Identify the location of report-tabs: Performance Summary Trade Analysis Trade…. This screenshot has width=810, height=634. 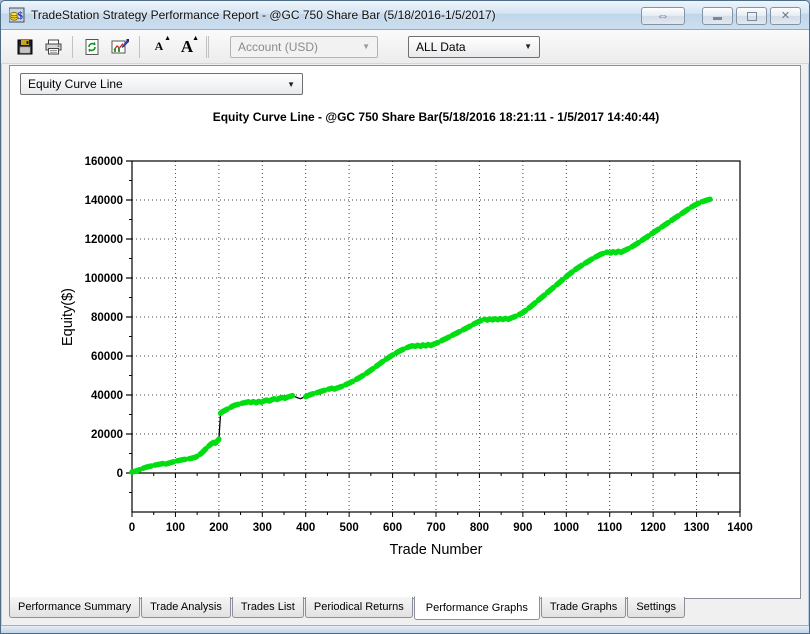
(405, 610).